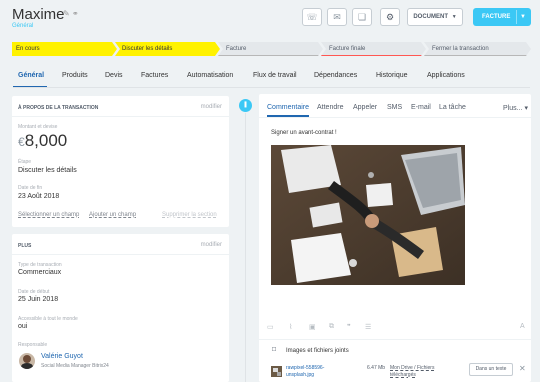 The image size is (540, 382). What do you see at coordinates (27, 361) in the screenshot?
I see `avatar` at bounding box center [27, 361].